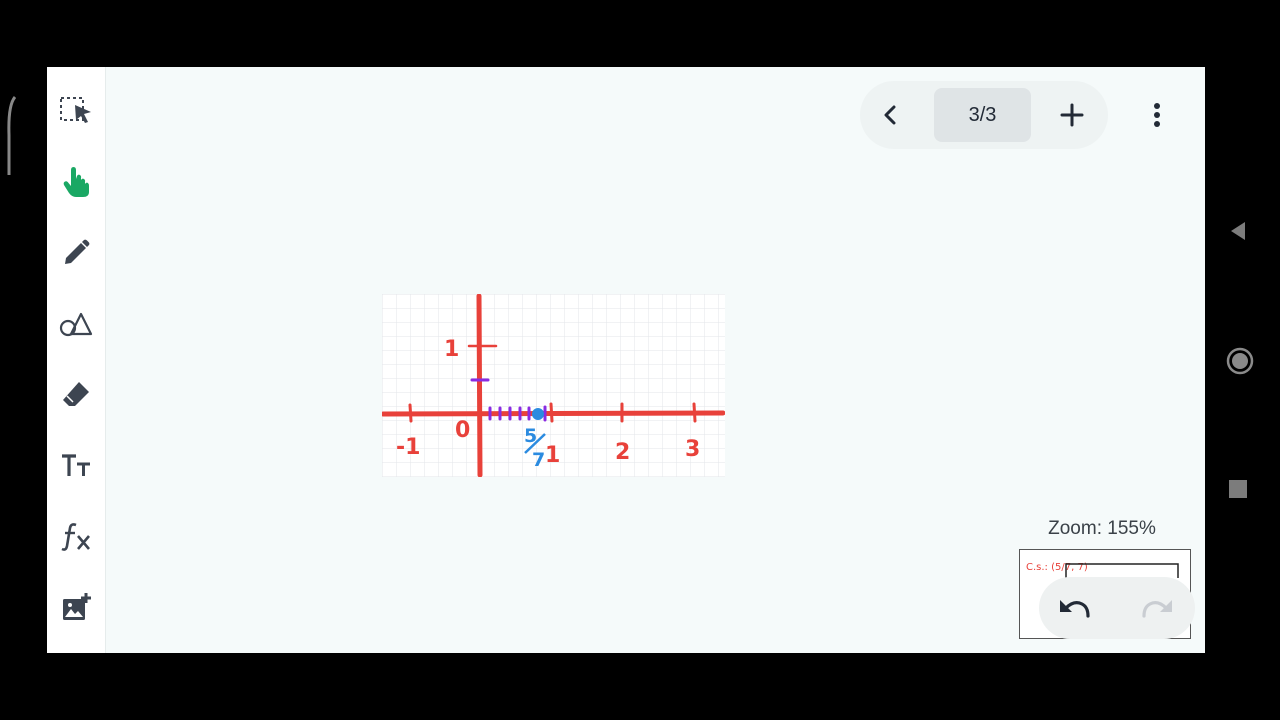  Describe the element at coordinates (11, 136) in the screenshot. I see `edge-handle` at that location.